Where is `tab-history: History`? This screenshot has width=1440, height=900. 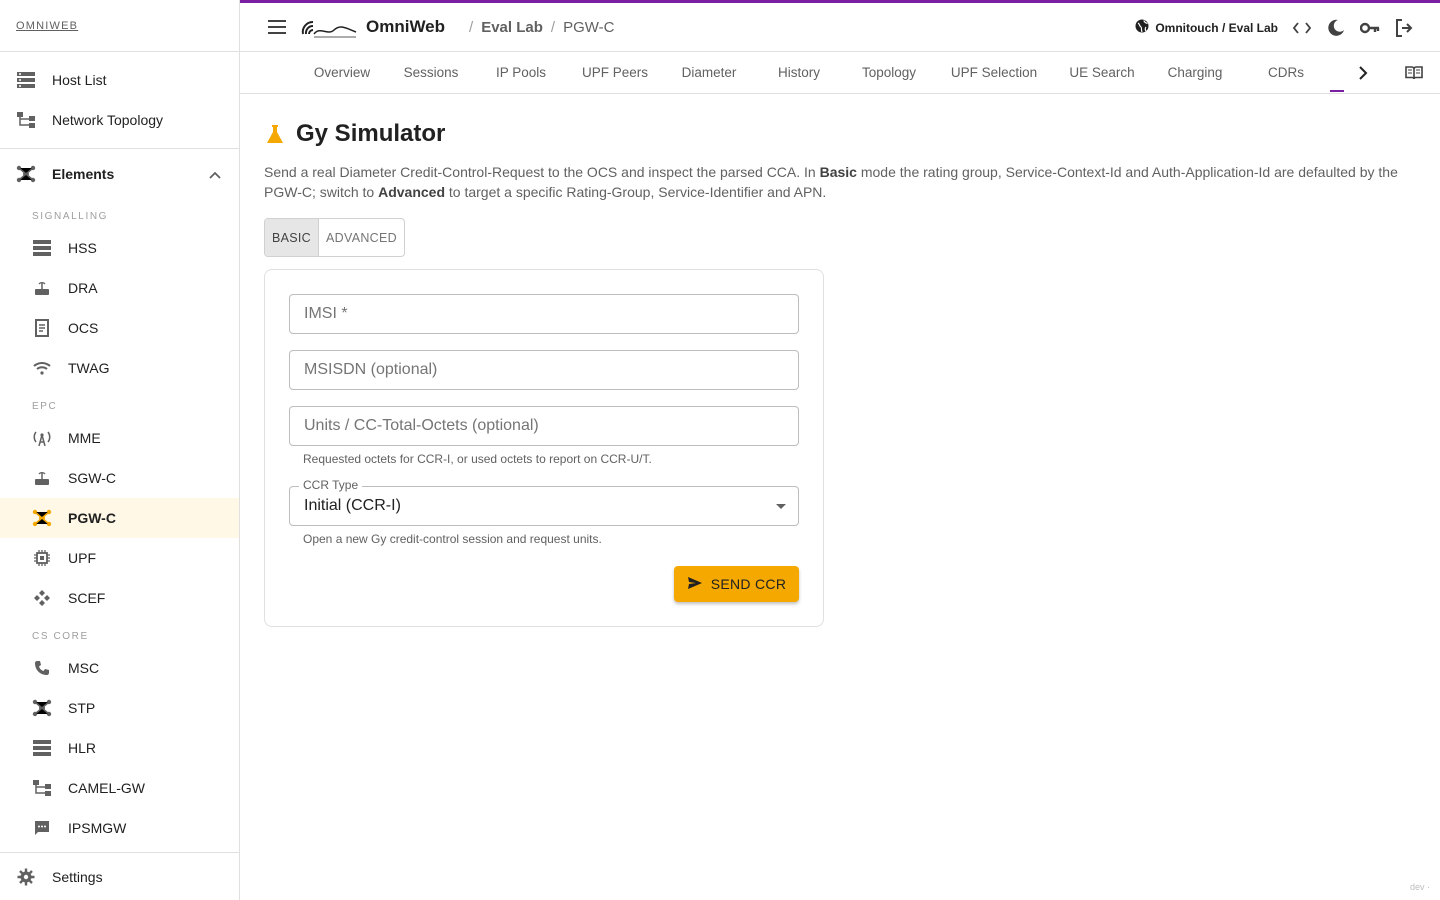 tab-history: History is located at coordinates (799, 72).